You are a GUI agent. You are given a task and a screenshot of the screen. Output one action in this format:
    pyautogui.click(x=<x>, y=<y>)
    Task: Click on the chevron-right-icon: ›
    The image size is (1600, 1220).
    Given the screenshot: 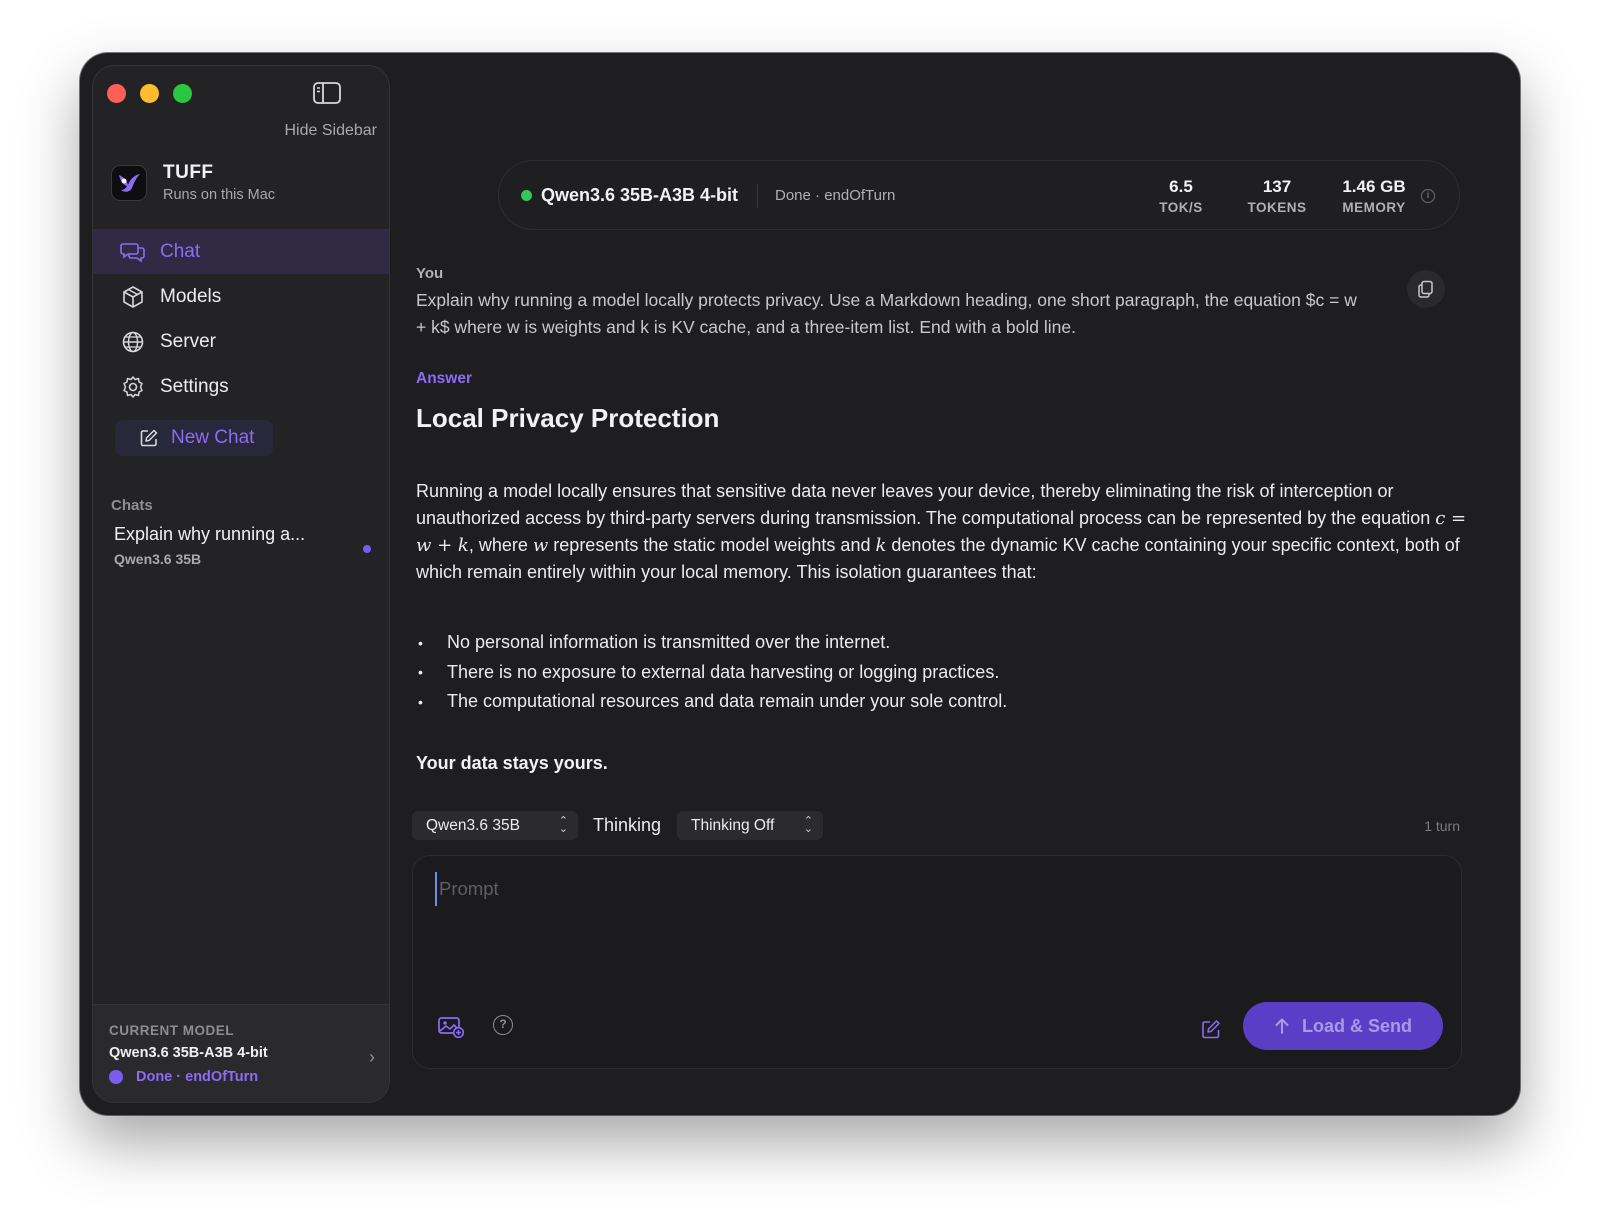 What is the action you would take?
    pyautogui.click(x=372, y=1057)
    